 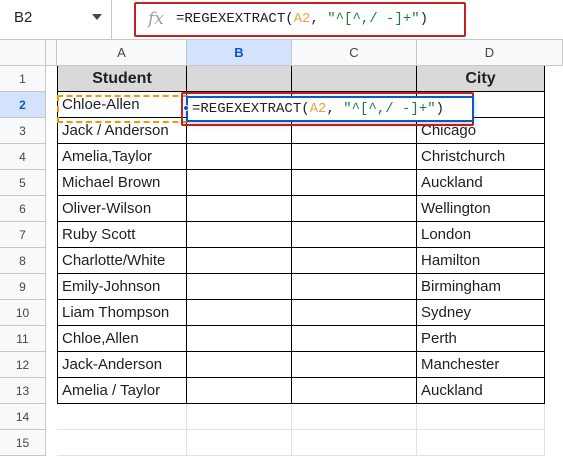 I want to click on chevron-down-icon, so click(x=97, y=17).